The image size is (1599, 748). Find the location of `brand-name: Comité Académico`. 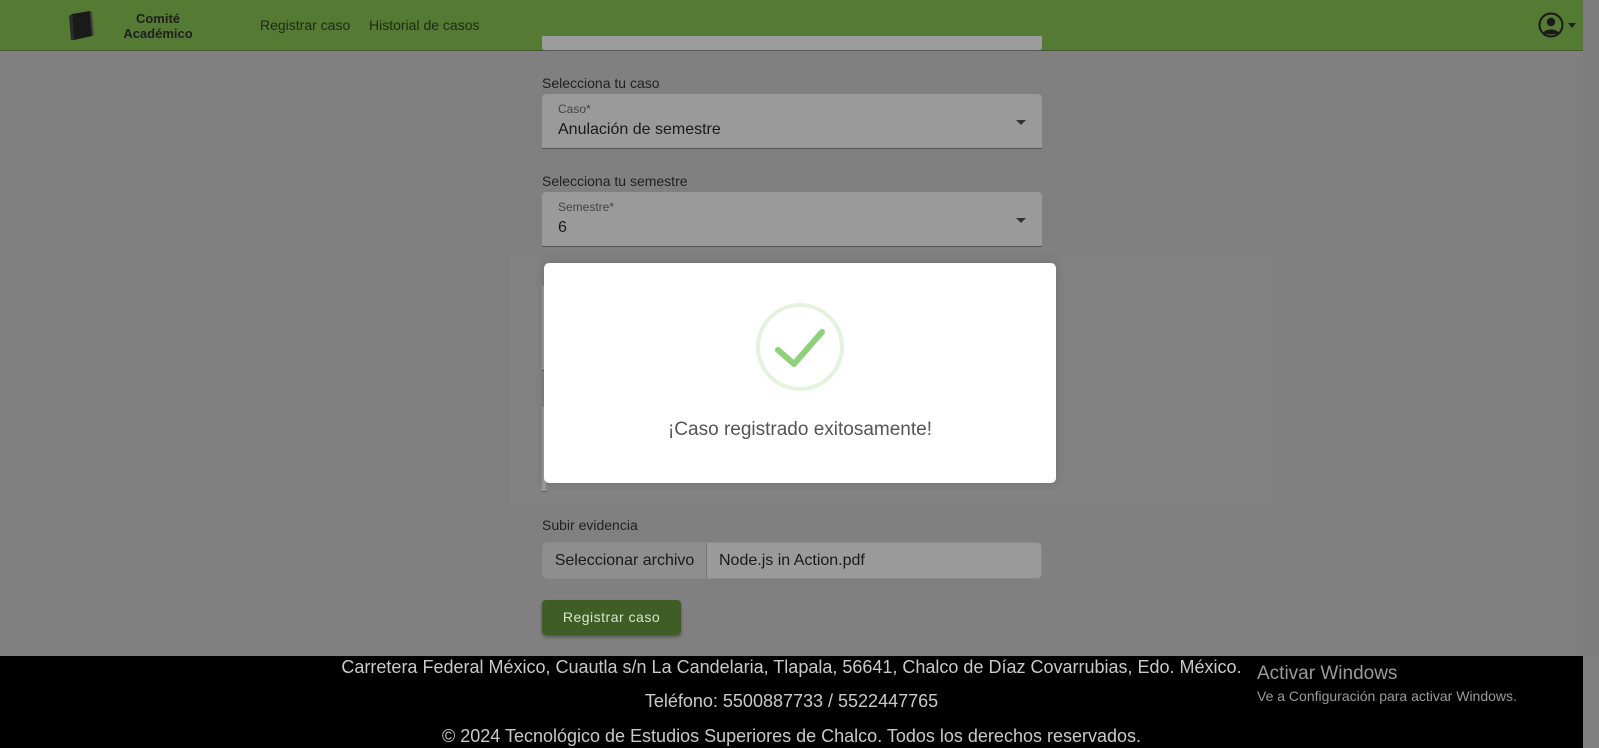

brand-name: Comité Académico is located at coordinates (158, 26).